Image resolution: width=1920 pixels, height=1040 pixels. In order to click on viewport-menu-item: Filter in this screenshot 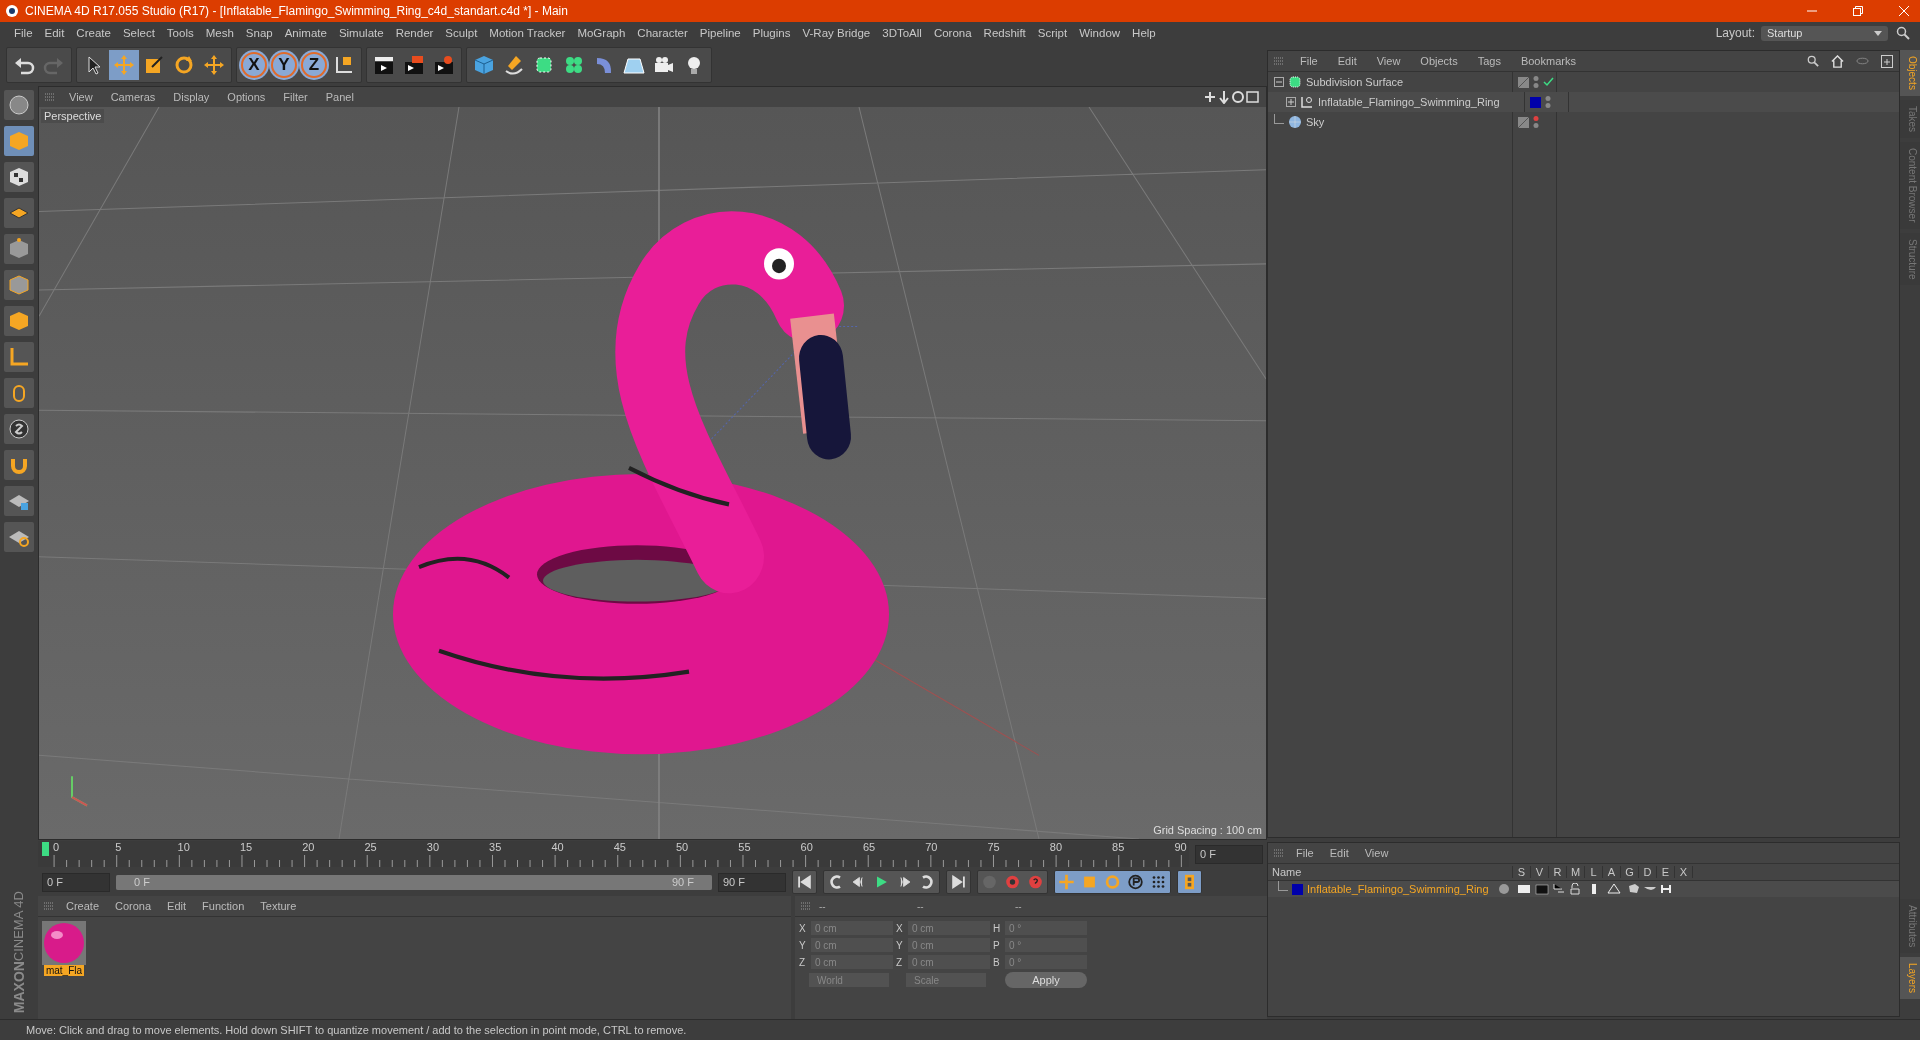, I will do `click(295, 97)`.